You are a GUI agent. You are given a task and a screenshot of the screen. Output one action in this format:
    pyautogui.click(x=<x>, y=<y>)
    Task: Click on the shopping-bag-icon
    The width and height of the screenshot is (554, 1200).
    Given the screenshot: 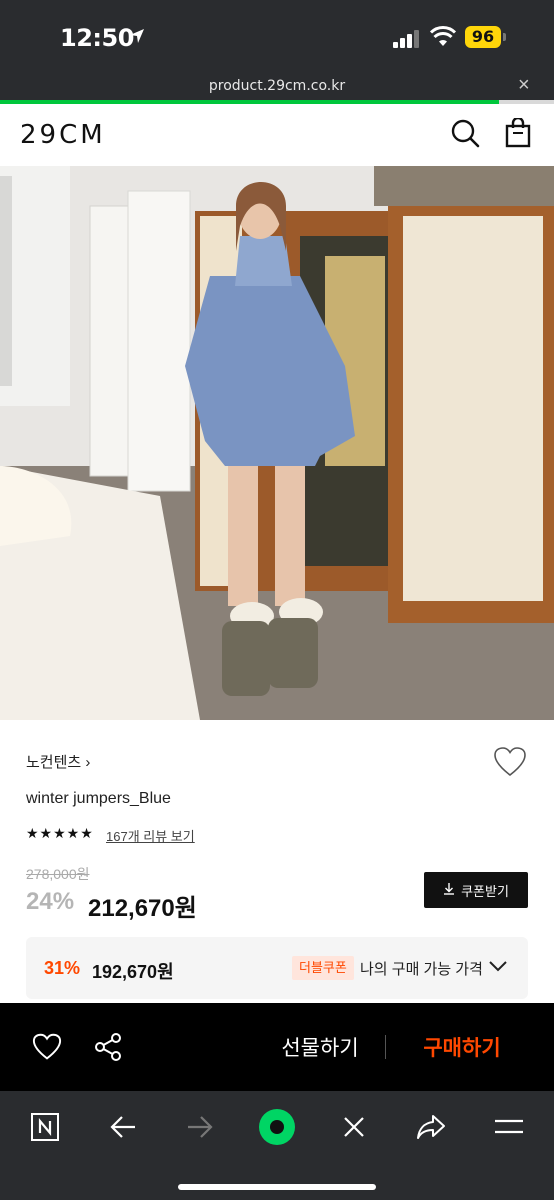 What is the action you would take?
    pyautogui.click(x=518, y=134)
    